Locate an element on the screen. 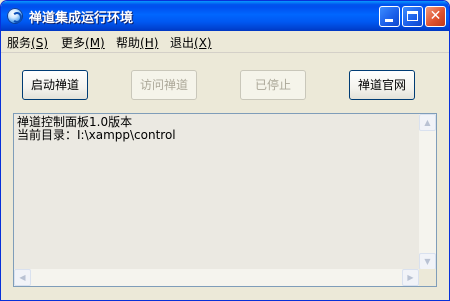 This screenshot has width=450, height=301. title-bar: 禅道集成运行环境 ✕ is located at coordinates (225, 16).